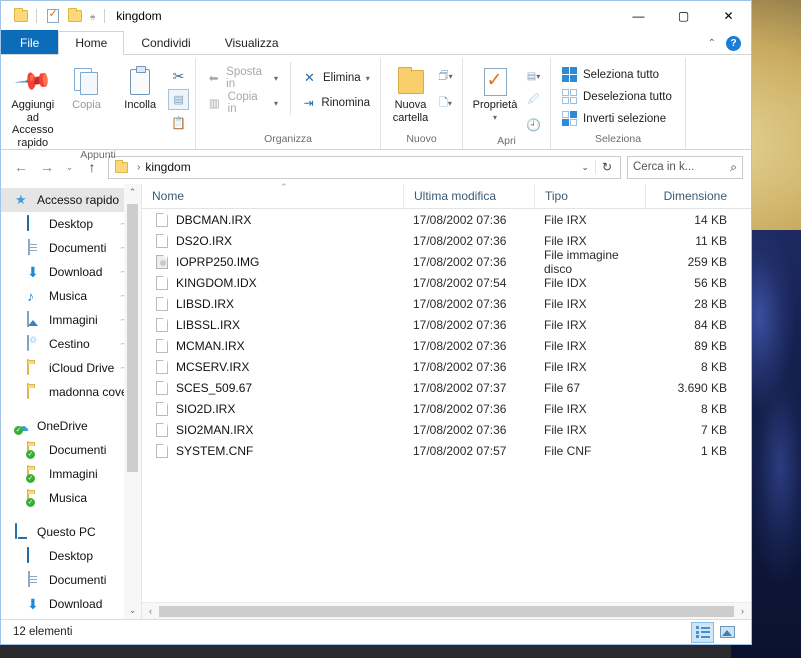  Describe the element at coordinates (691, 196) in the screenshot. I see `column-header-dimensione: Dimensione` at that location.